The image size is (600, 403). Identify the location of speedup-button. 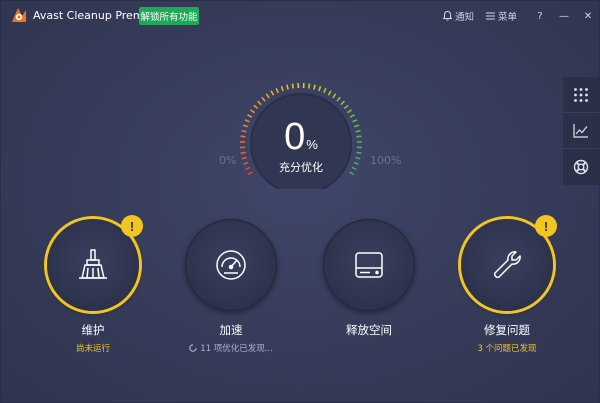
(231, 265).